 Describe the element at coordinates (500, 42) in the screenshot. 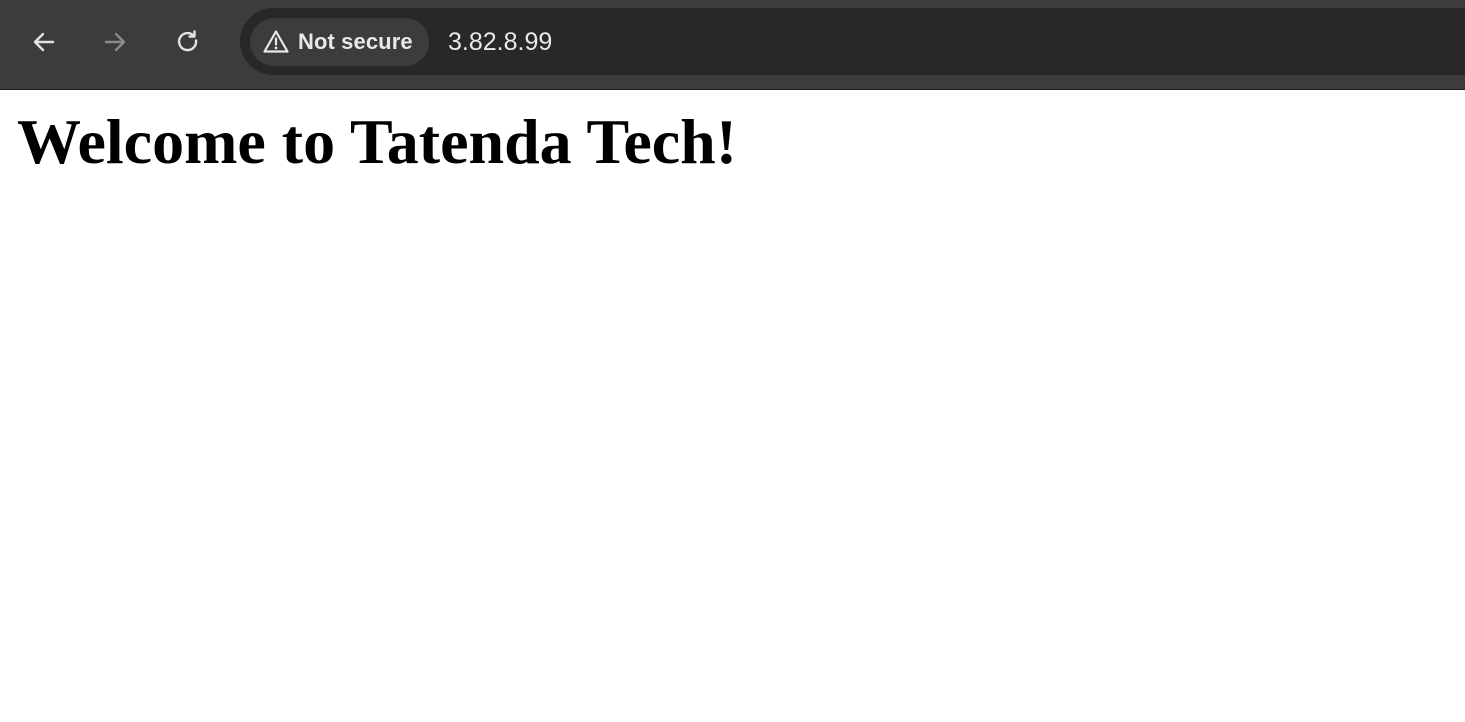

I see `address-text: 3.82.8.99` at that location.